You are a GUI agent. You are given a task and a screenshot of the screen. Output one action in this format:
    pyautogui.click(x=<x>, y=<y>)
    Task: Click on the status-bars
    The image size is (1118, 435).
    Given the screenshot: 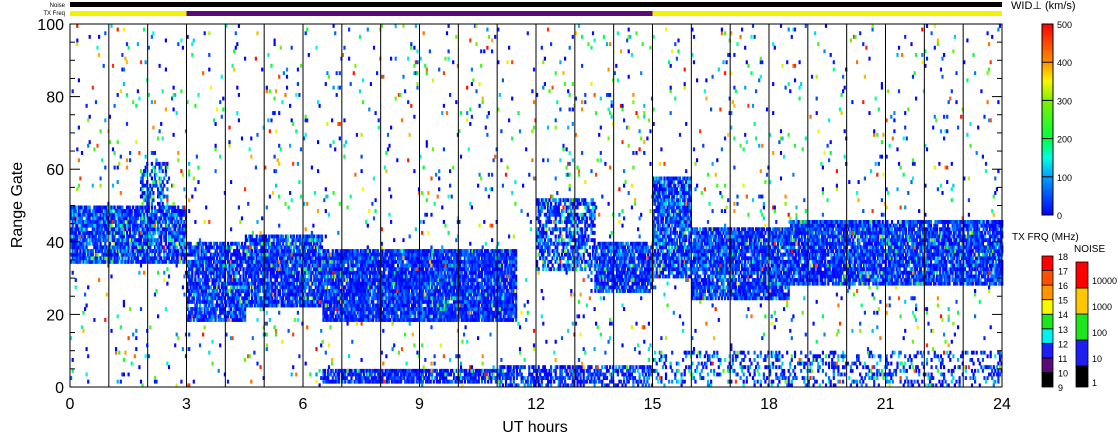 What is the action you would take?
    pyautogui.click(x=536, y=9)
    